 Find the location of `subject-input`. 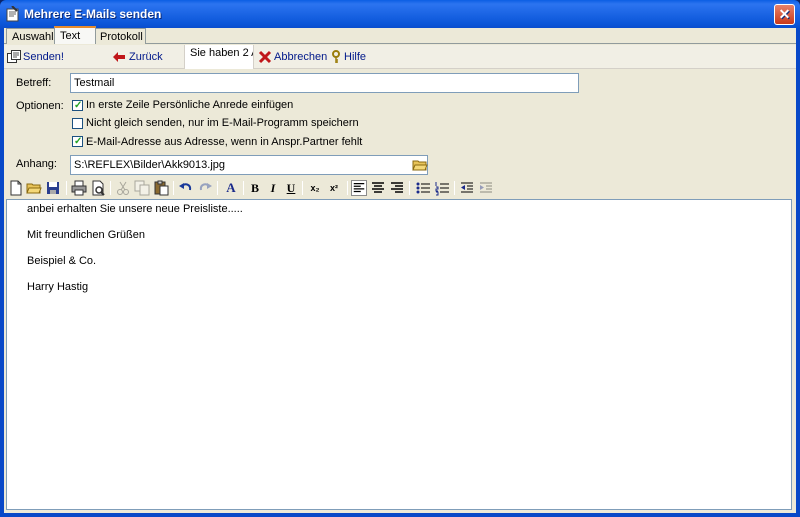

subject-input is located at coordinates (324, 83).